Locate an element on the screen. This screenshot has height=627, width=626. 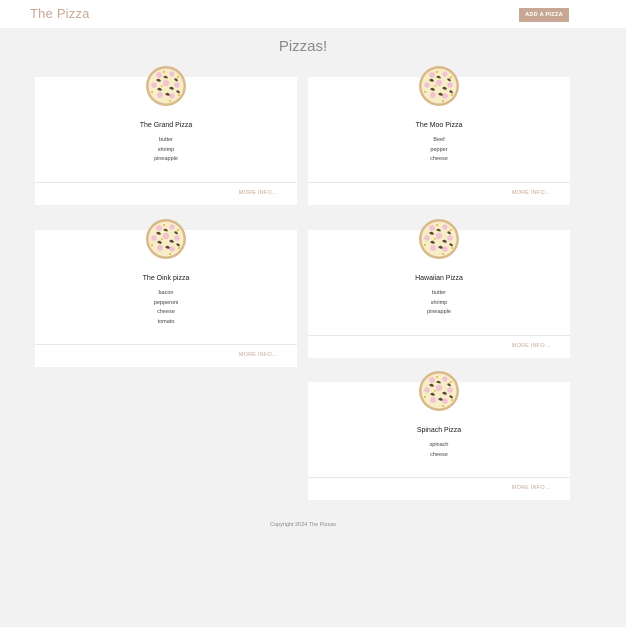
ingredient-item: pepperoni is located at coordinates (166, 302).